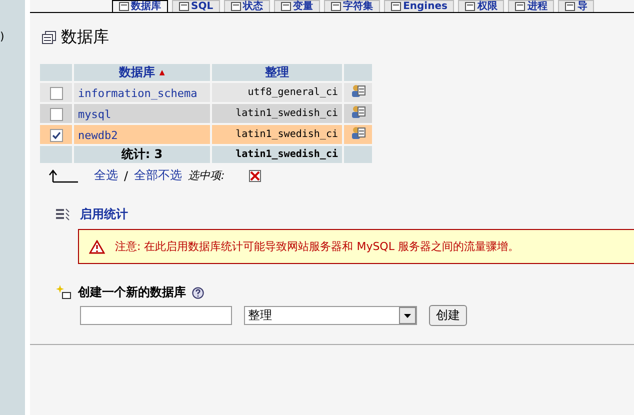 The image size is (634, 415). Describe the element at coordinates (142, 154) in the screenshot. I see `total-cell: 统计: 3` at that location.